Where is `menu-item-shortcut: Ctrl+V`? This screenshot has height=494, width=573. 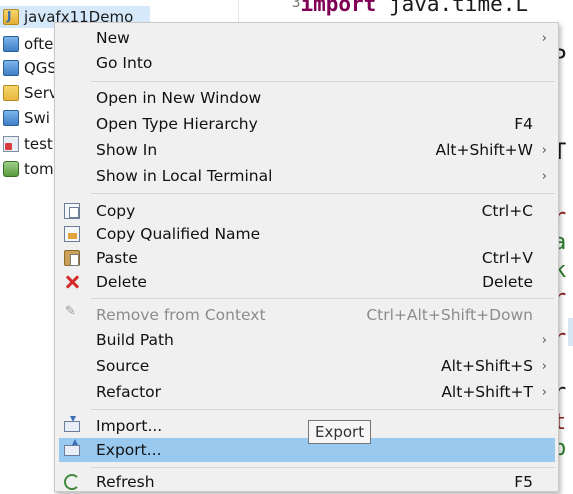 menu-item-shortcut: Ctrl+V is located at coordinates (507, 258).